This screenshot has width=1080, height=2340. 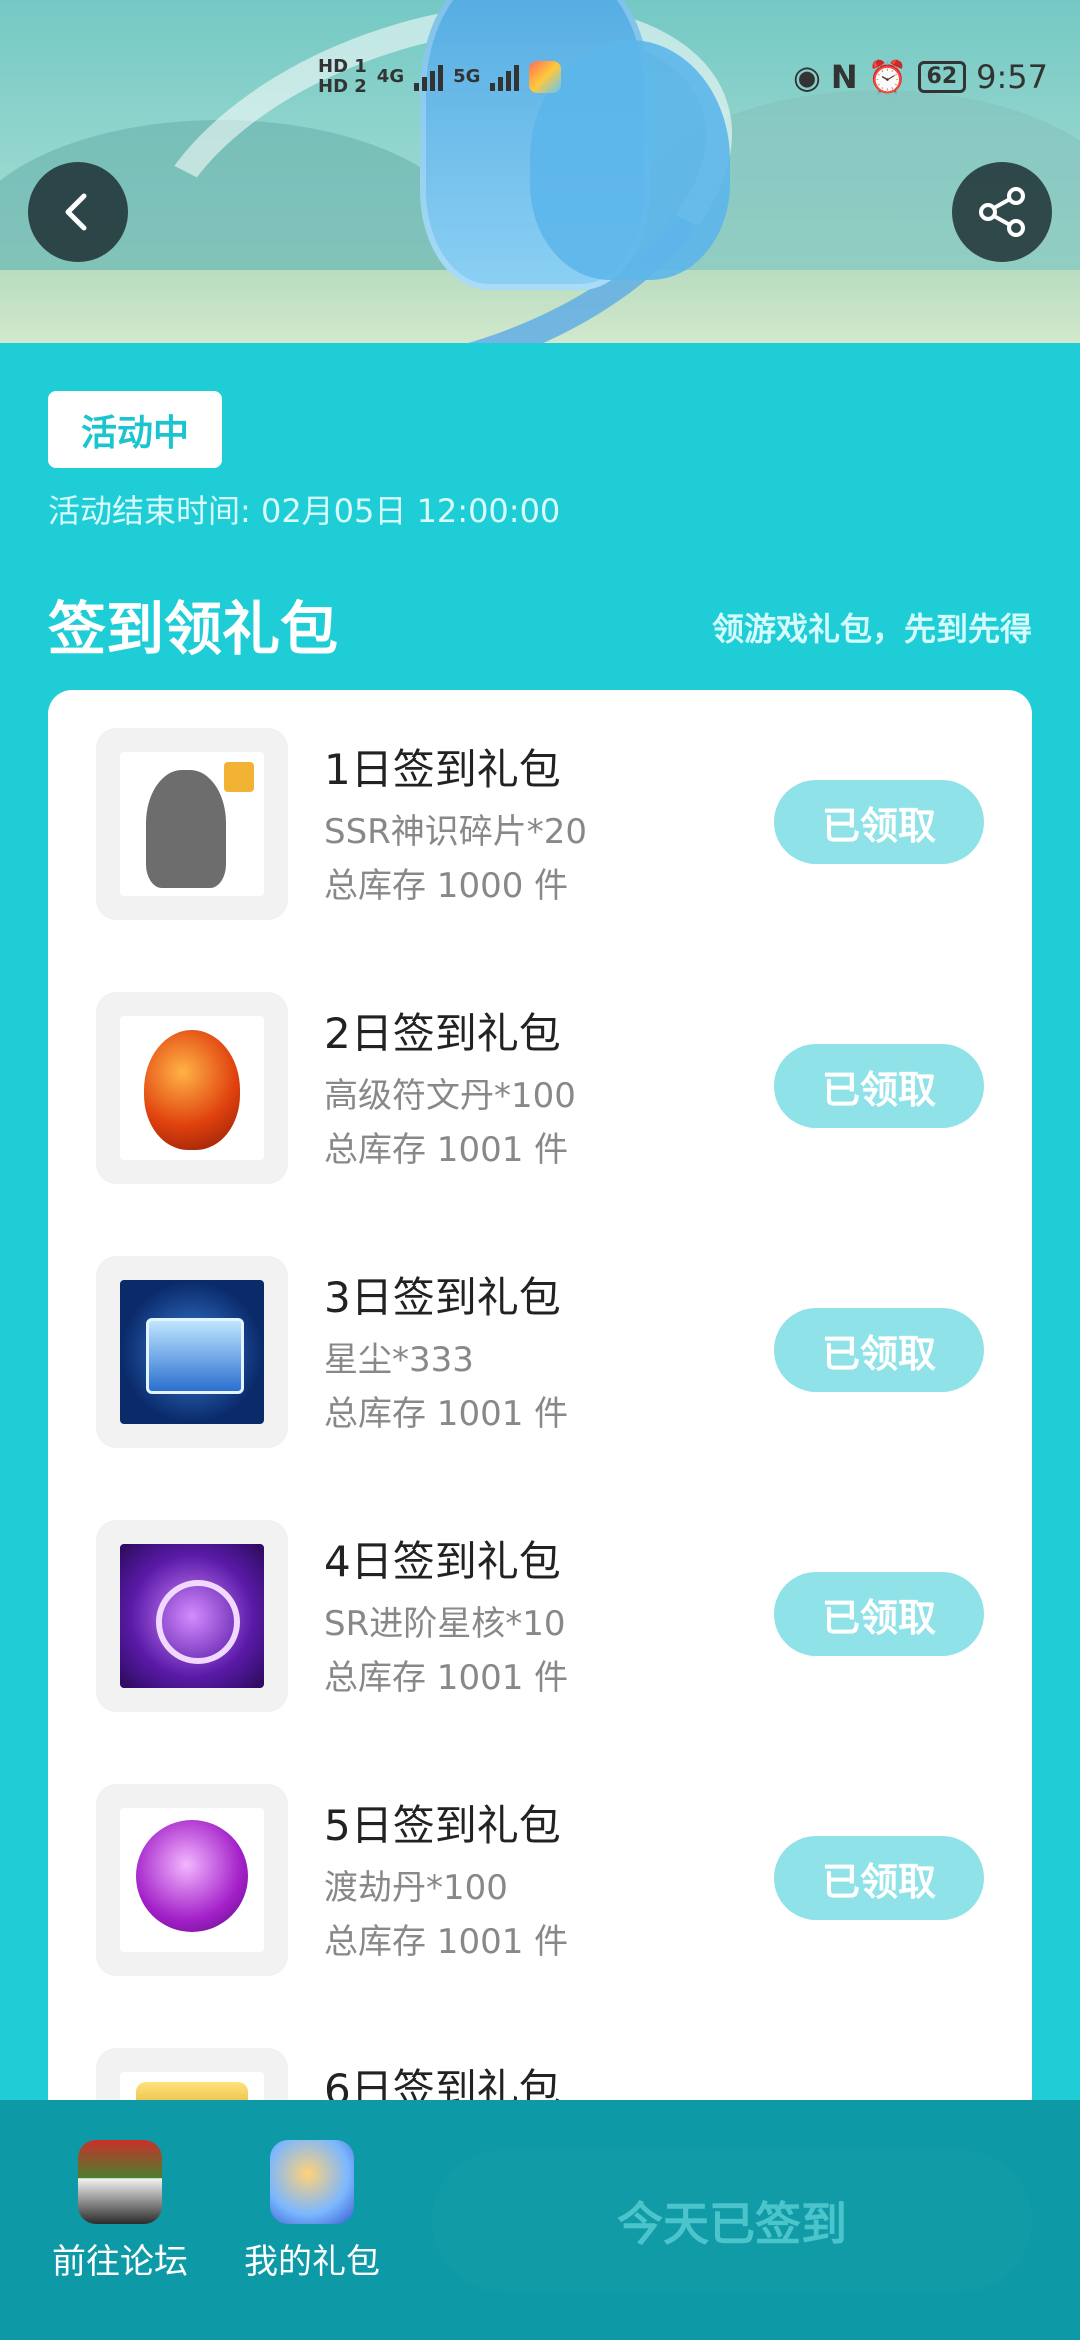 What do you see at coordinates (120, 2262) in the screenshot?
I see `forum-label: 前往论坛` at bounding box center [120, 2262].